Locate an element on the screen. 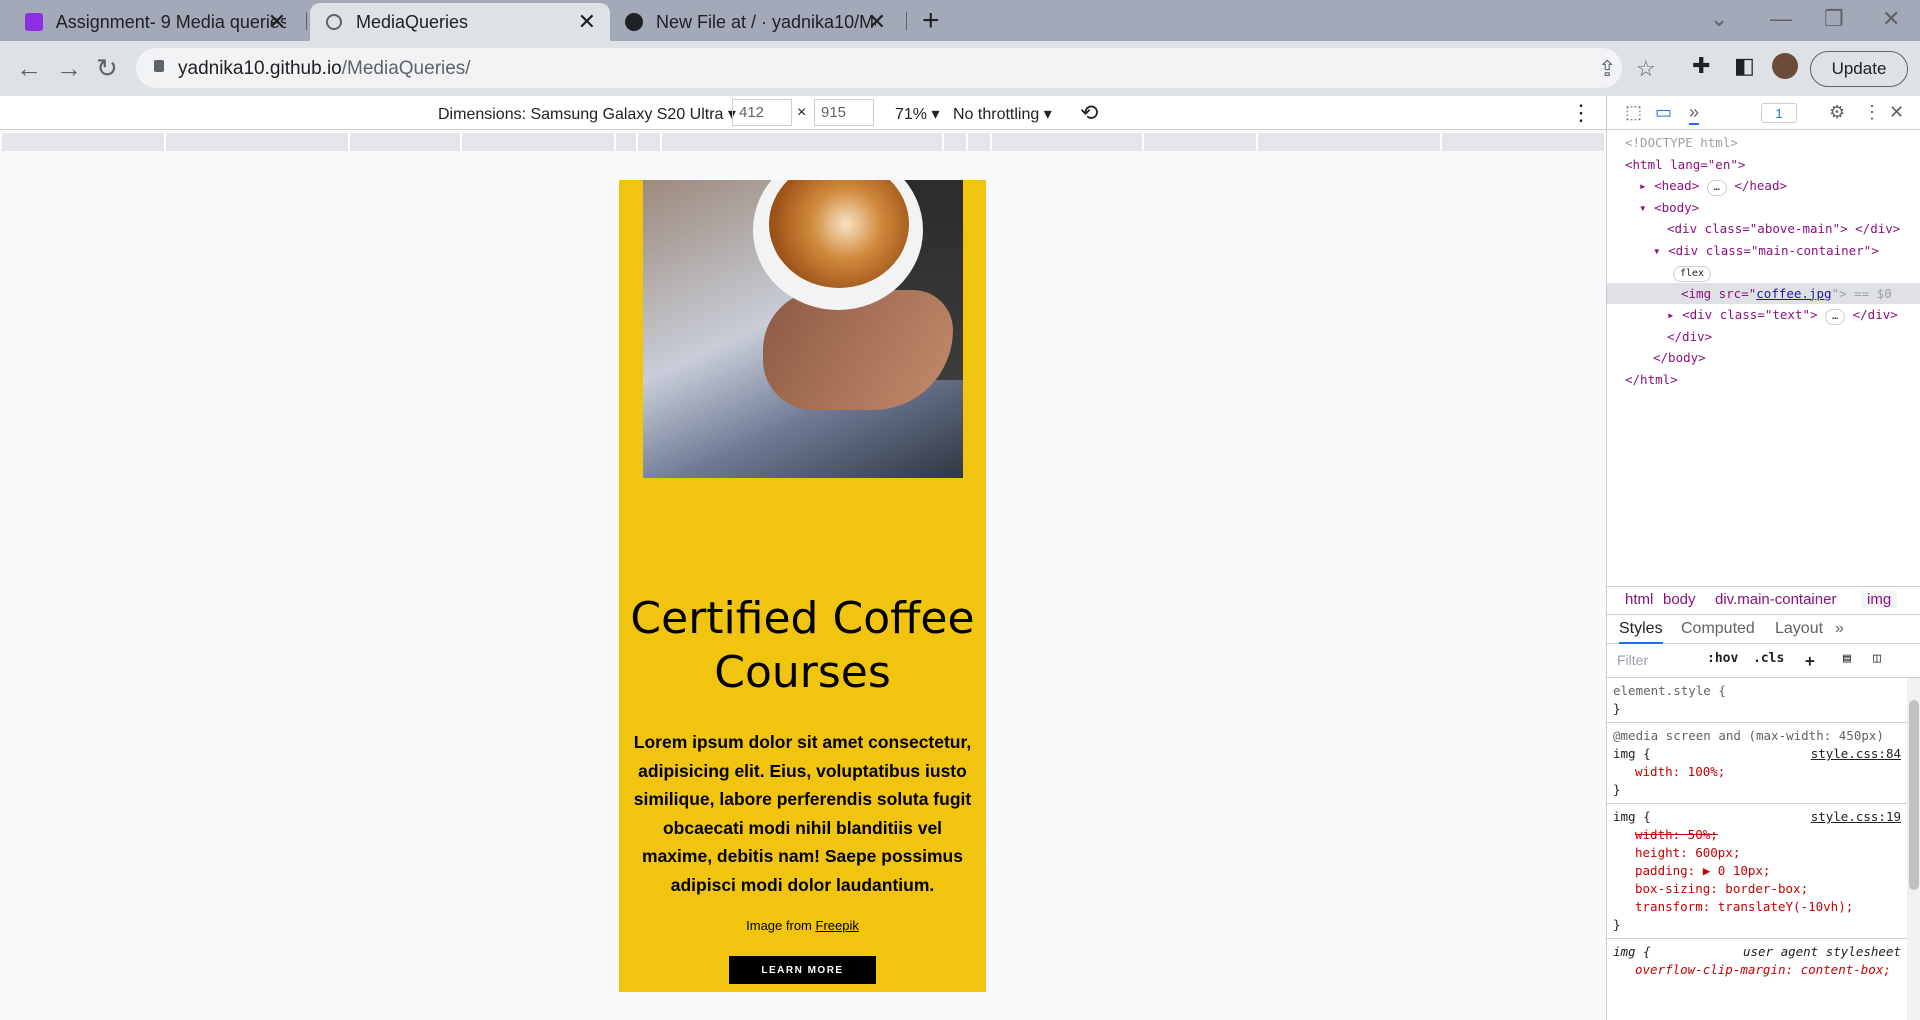 The image size is (1920, 1020). update-button: Update is located at coordinates (1859, 69).